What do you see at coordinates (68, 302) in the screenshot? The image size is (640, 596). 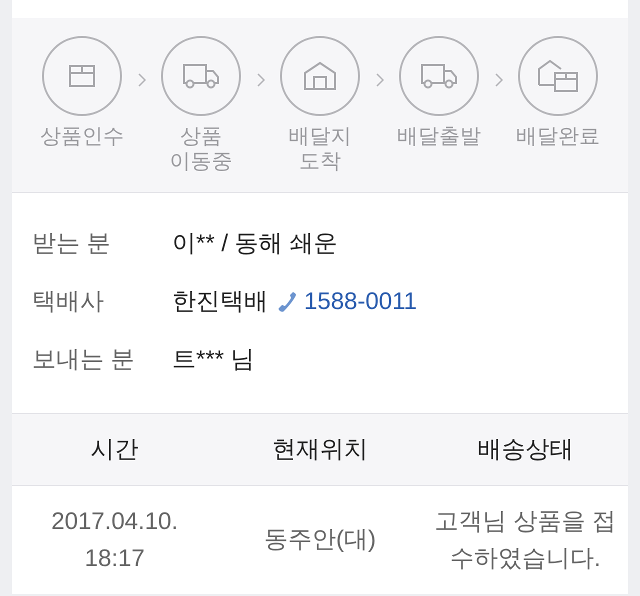 I see `info-label: 택배사` at bounding box center [68, 302].